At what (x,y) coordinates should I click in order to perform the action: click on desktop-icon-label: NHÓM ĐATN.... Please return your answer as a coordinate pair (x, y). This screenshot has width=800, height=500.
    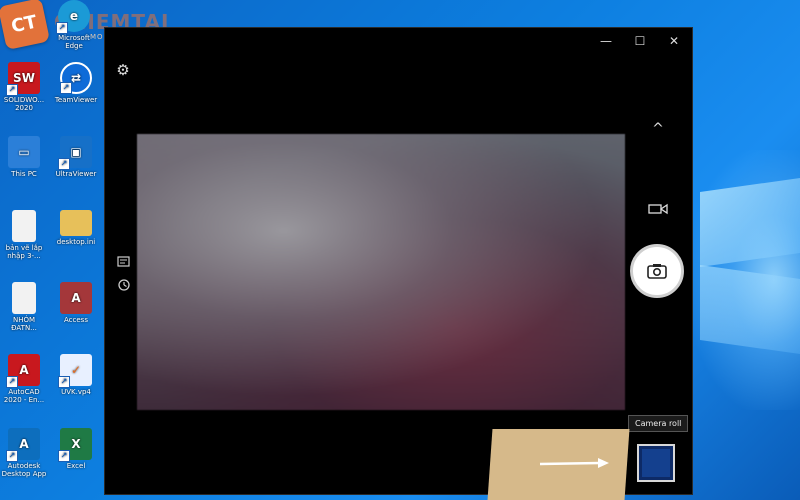
    Looking at the image, I should click on (24, 324).